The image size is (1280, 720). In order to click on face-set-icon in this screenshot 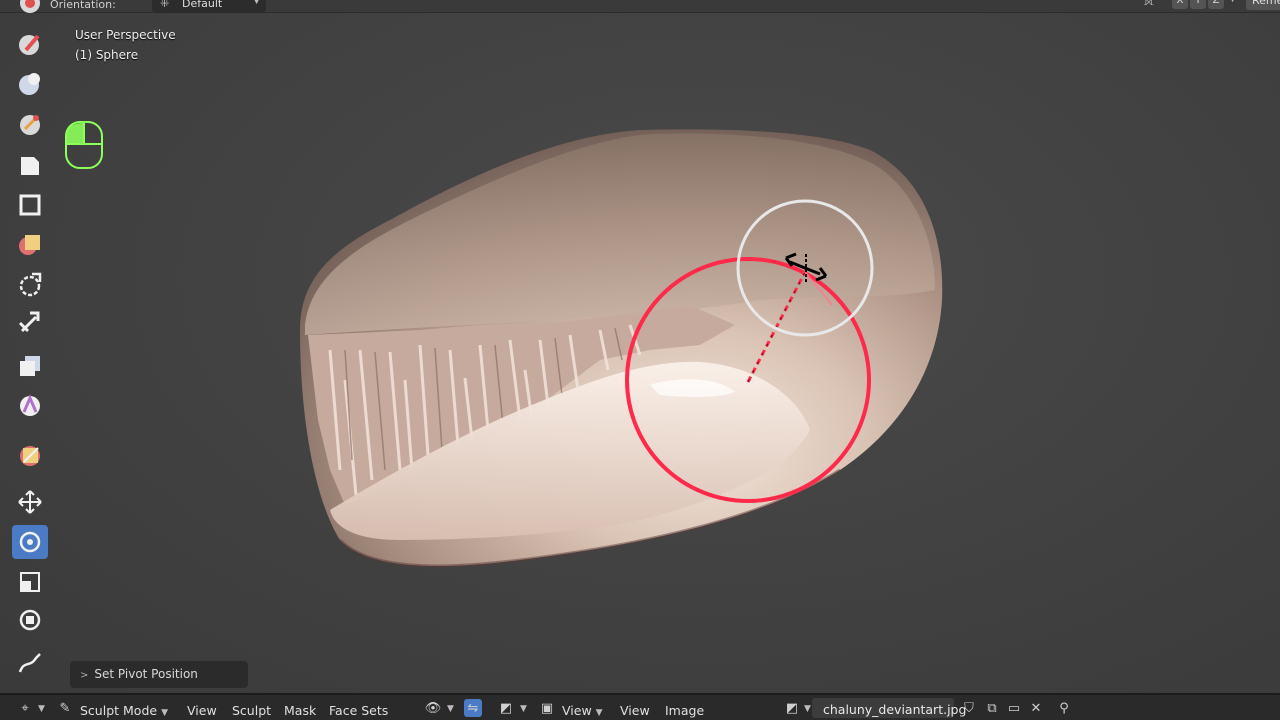, I will do `click(30, 456)`.